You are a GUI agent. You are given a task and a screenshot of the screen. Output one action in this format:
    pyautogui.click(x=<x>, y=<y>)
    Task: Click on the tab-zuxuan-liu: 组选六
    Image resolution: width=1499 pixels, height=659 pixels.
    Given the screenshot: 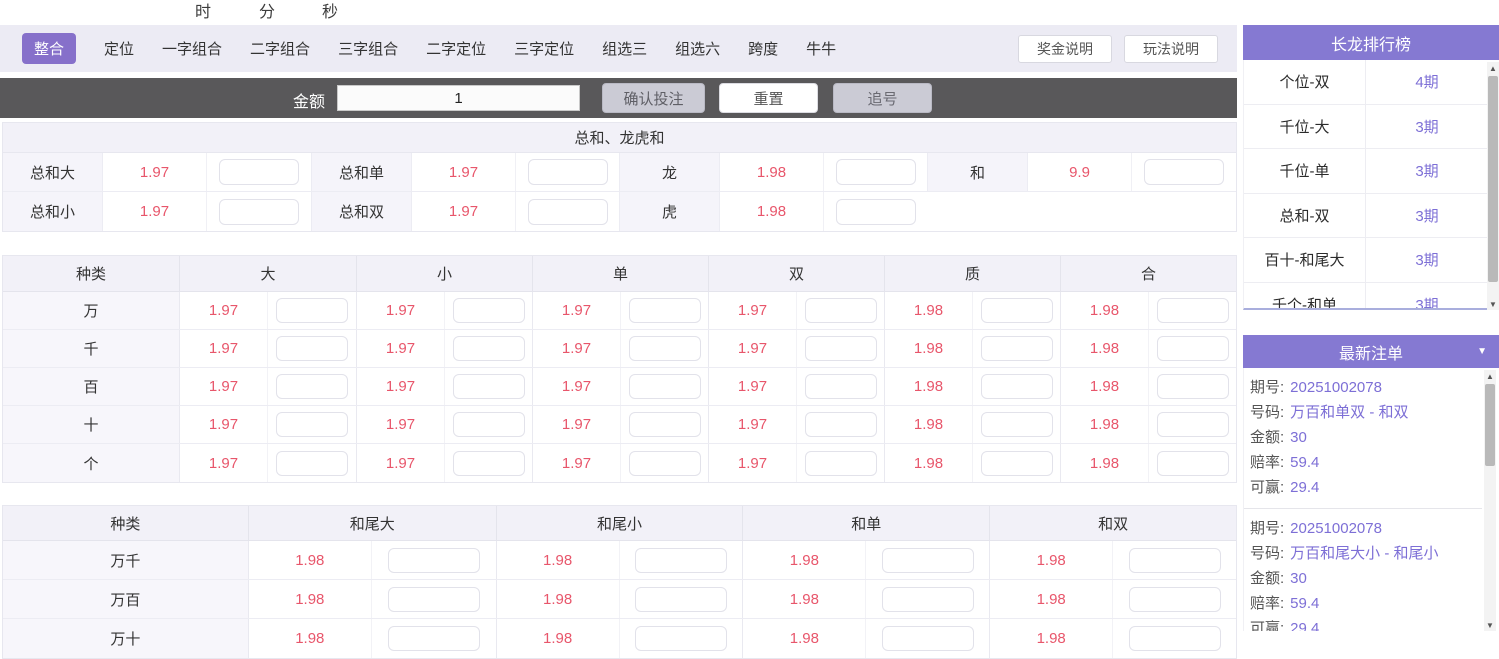 What is the action you would take?
    pyautogui.click(x=697, y=48)
    